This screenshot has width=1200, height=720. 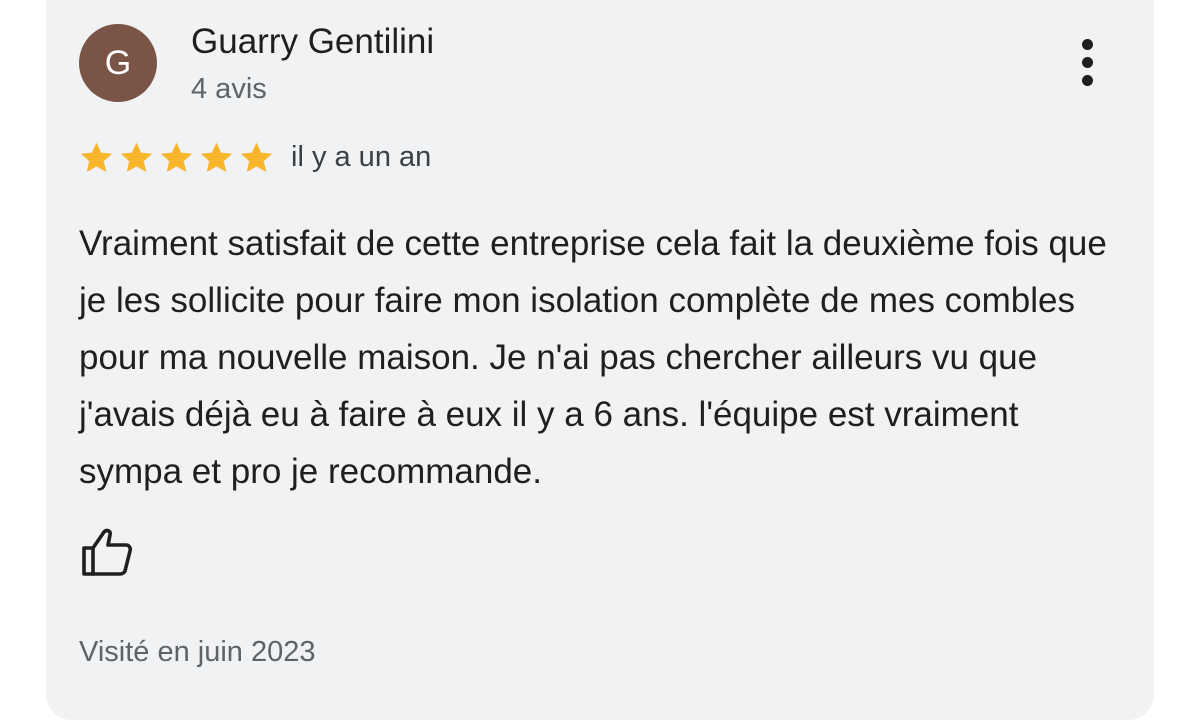 What do you see at coordinates (1088, 63) in the screenshot?
I see `more-options-button` at bounding box center [1088, 63].